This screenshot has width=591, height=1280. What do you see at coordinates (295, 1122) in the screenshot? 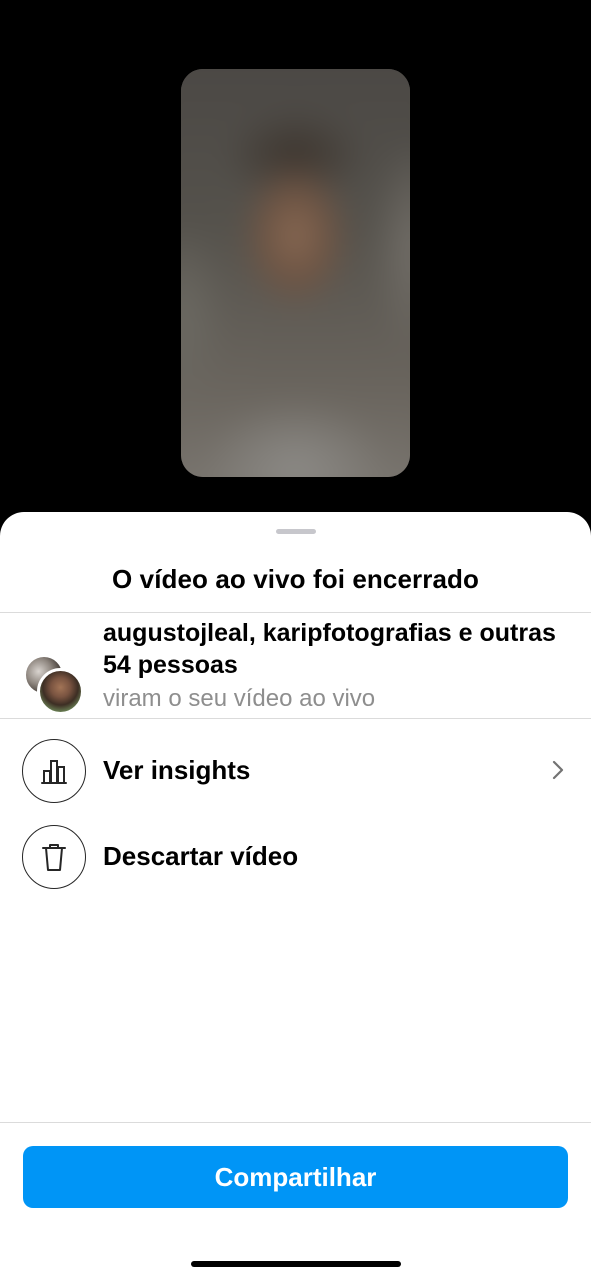
I see `bottom-divider` at bounding box center [295, 1122].